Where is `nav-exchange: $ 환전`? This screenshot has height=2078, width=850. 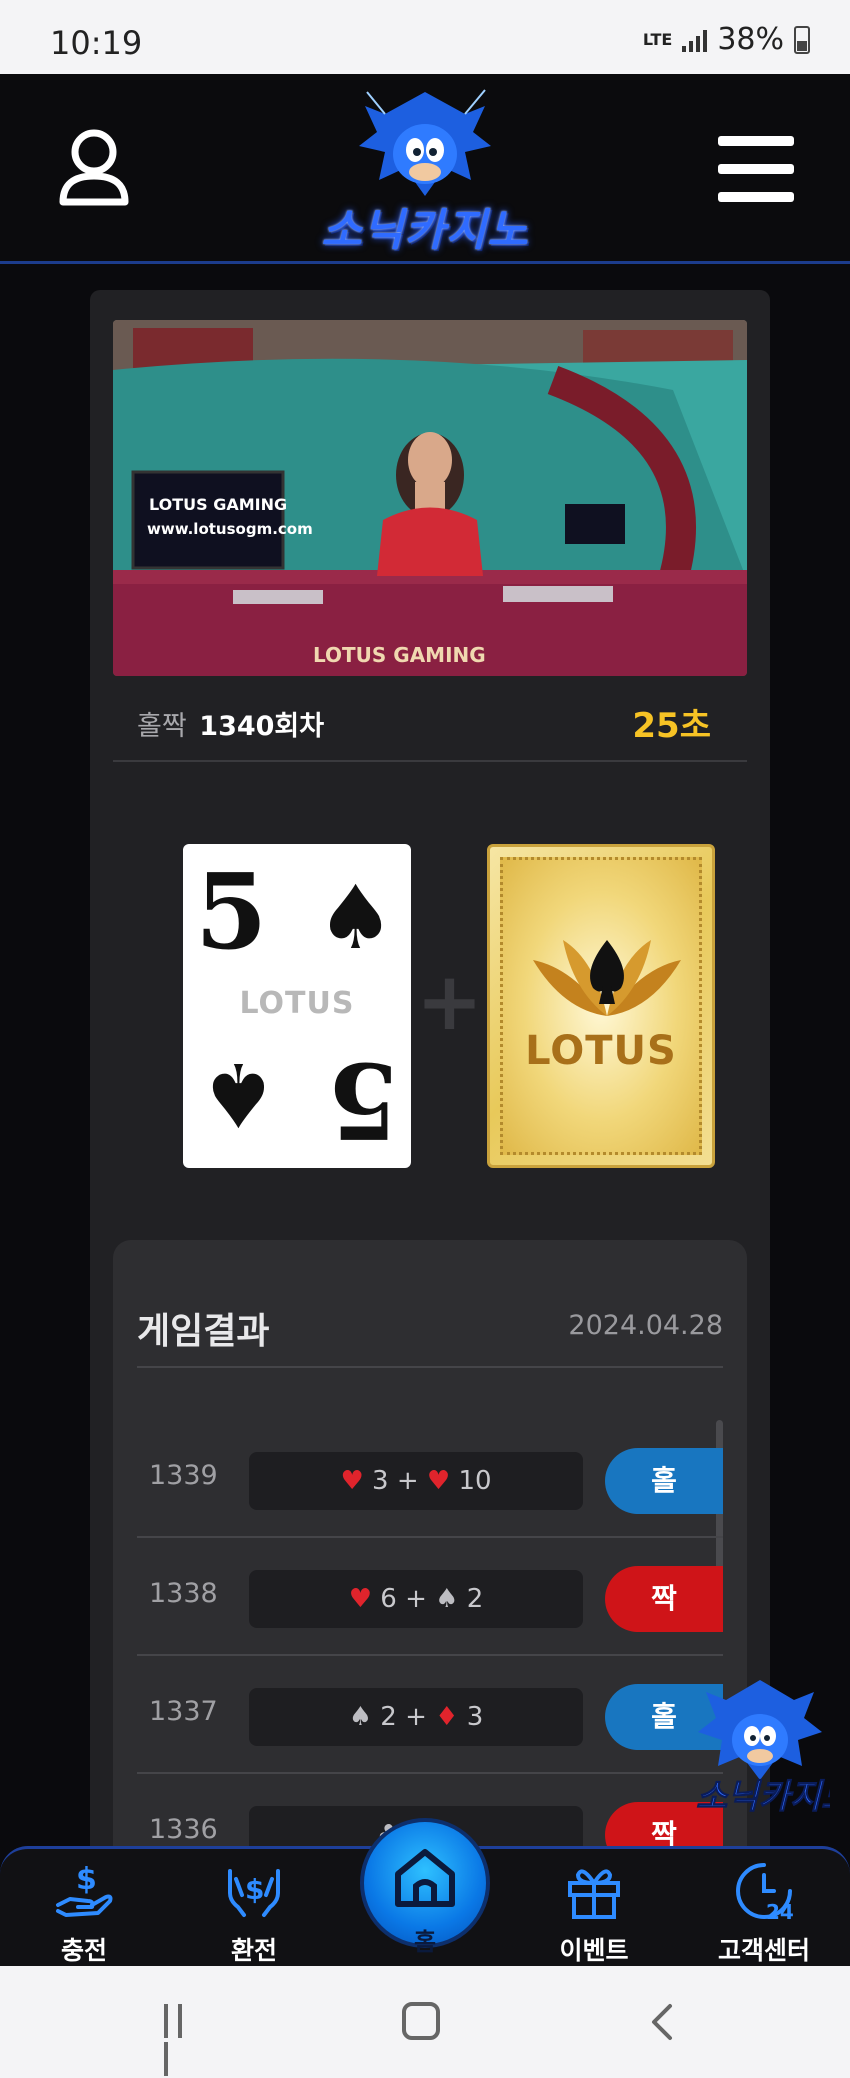
nav-exchange: $ 환전 is located at coordinates (254, 1909).